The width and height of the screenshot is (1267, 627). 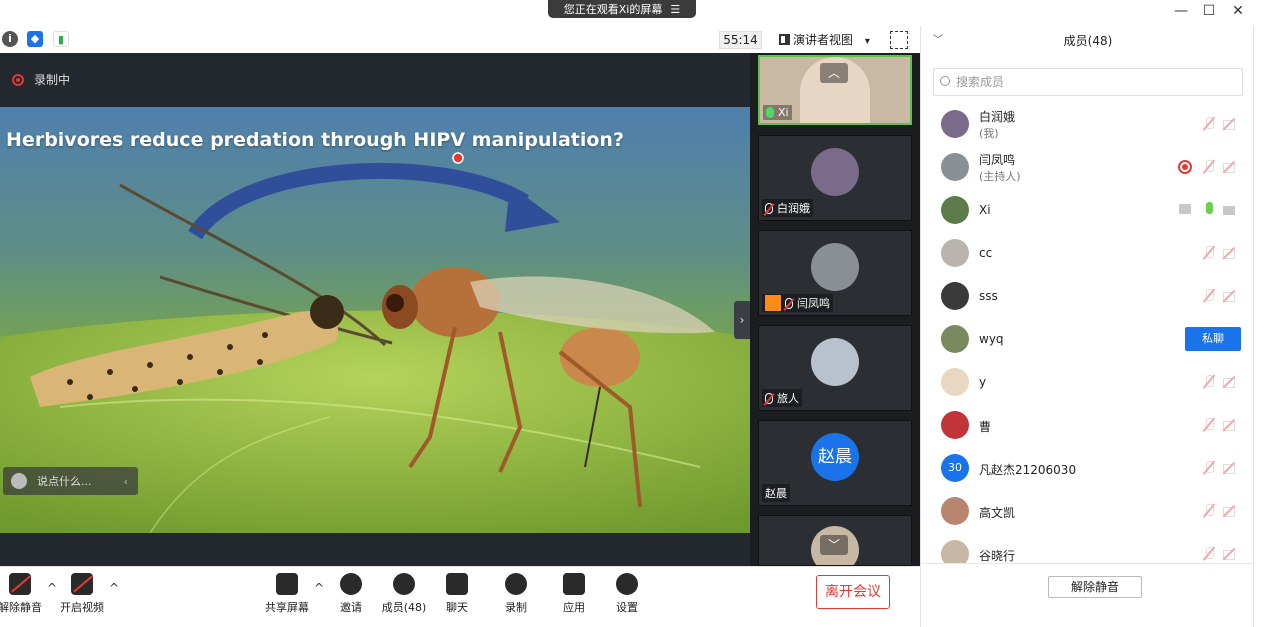 What do you see at coordinates (627, 607) in the screenshot?
I see `settings-label: 设置` at bounding box center [627, 607].